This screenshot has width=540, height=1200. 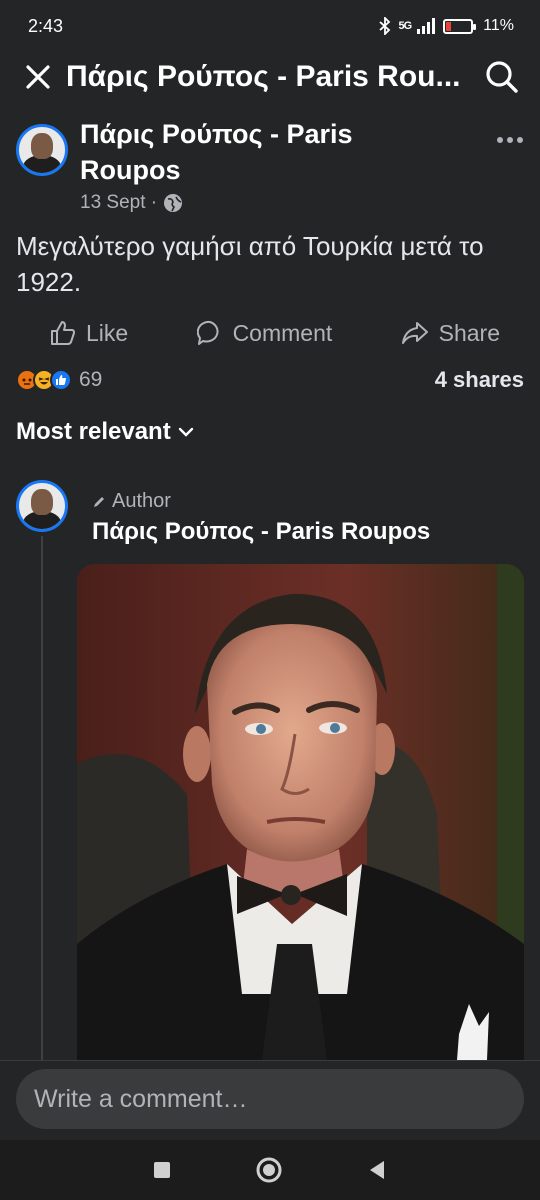 I want to click on comment-button: Comment, so click(x=264, y=333).